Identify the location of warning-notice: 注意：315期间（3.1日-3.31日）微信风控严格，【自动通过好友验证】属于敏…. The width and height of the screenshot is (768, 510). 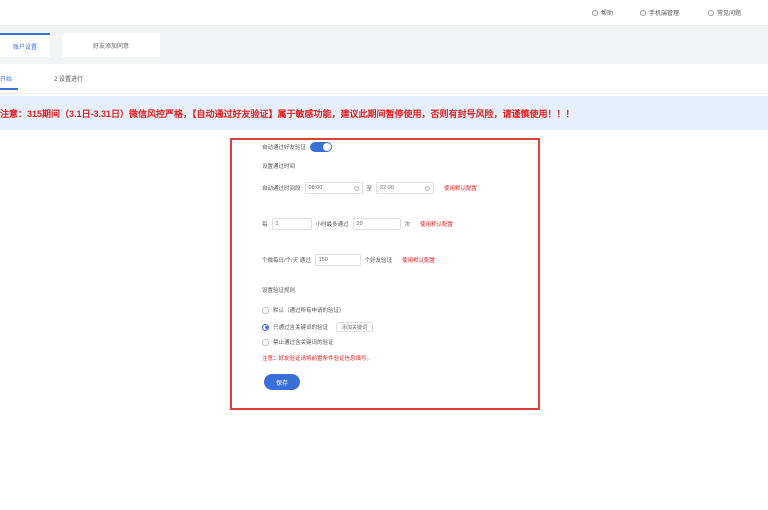
(384, 113).